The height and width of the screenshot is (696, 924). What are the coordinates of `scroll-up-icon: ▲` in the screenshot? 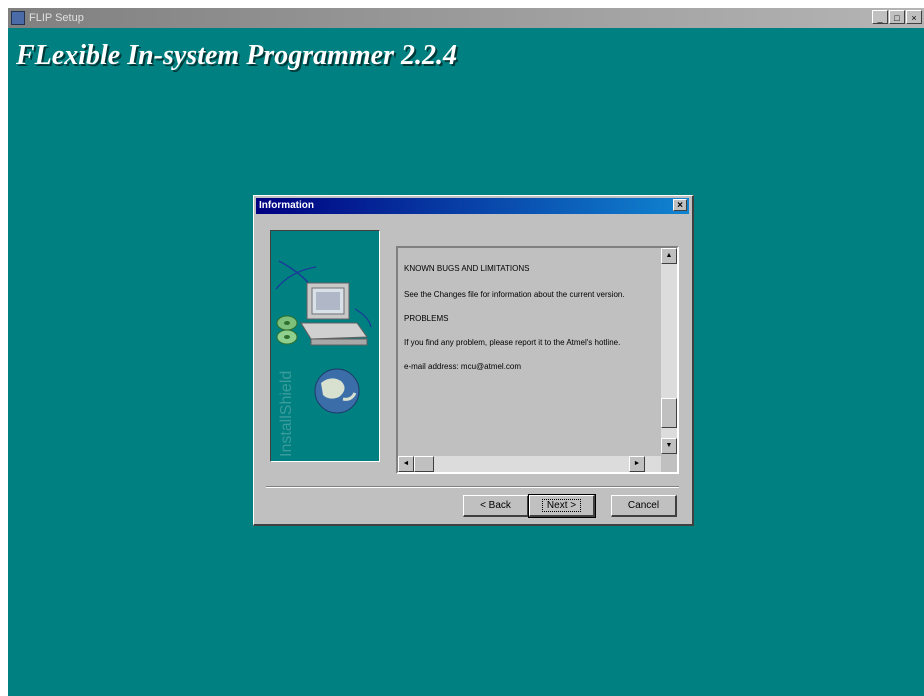 It's located at (669, 256).